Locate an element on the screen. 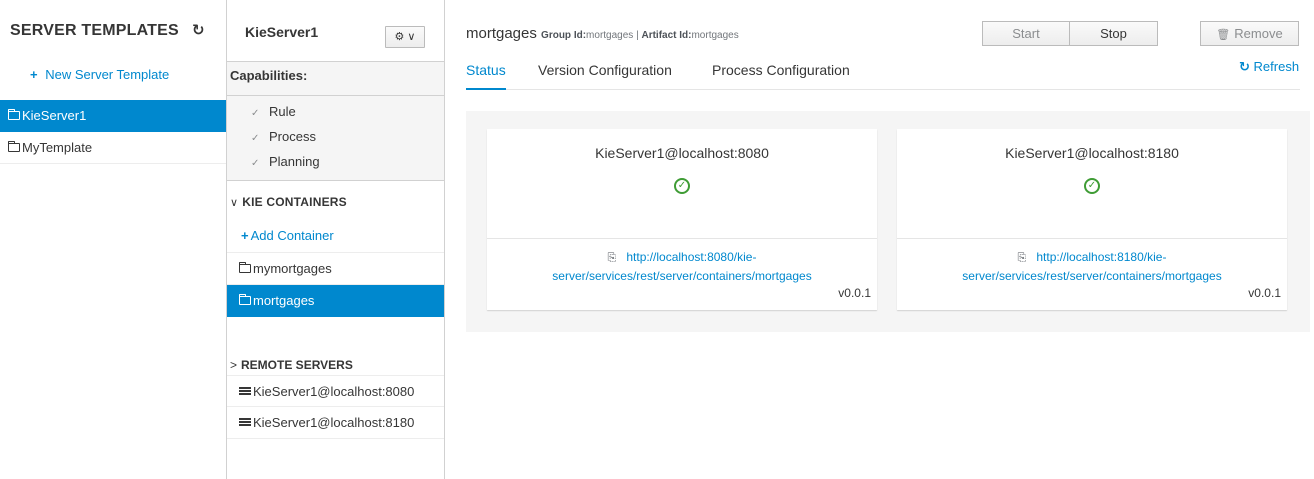  new-server-template-link: + New Server Template is located at coordinates (113, 81).